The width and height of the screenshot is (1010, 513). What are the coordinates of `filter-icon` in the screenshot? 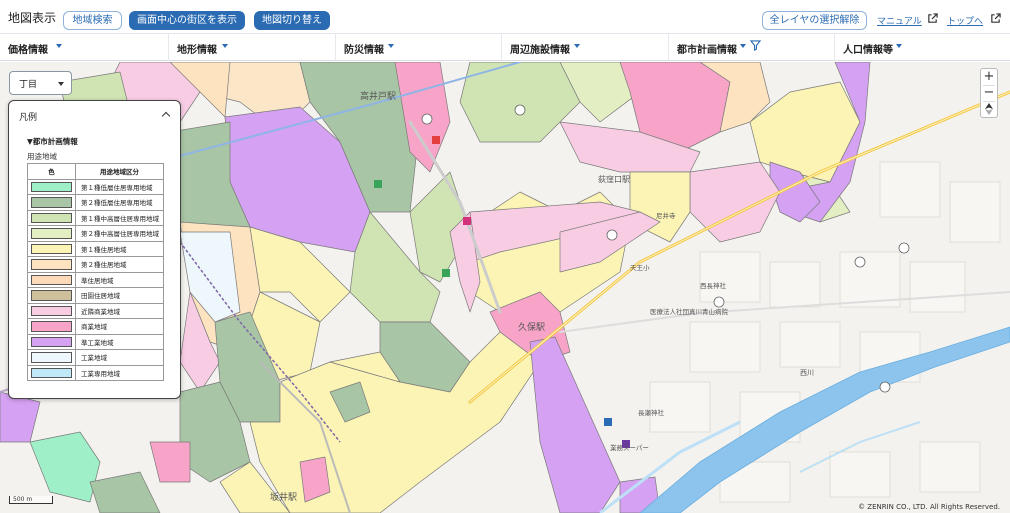 It's located at (755, 45).